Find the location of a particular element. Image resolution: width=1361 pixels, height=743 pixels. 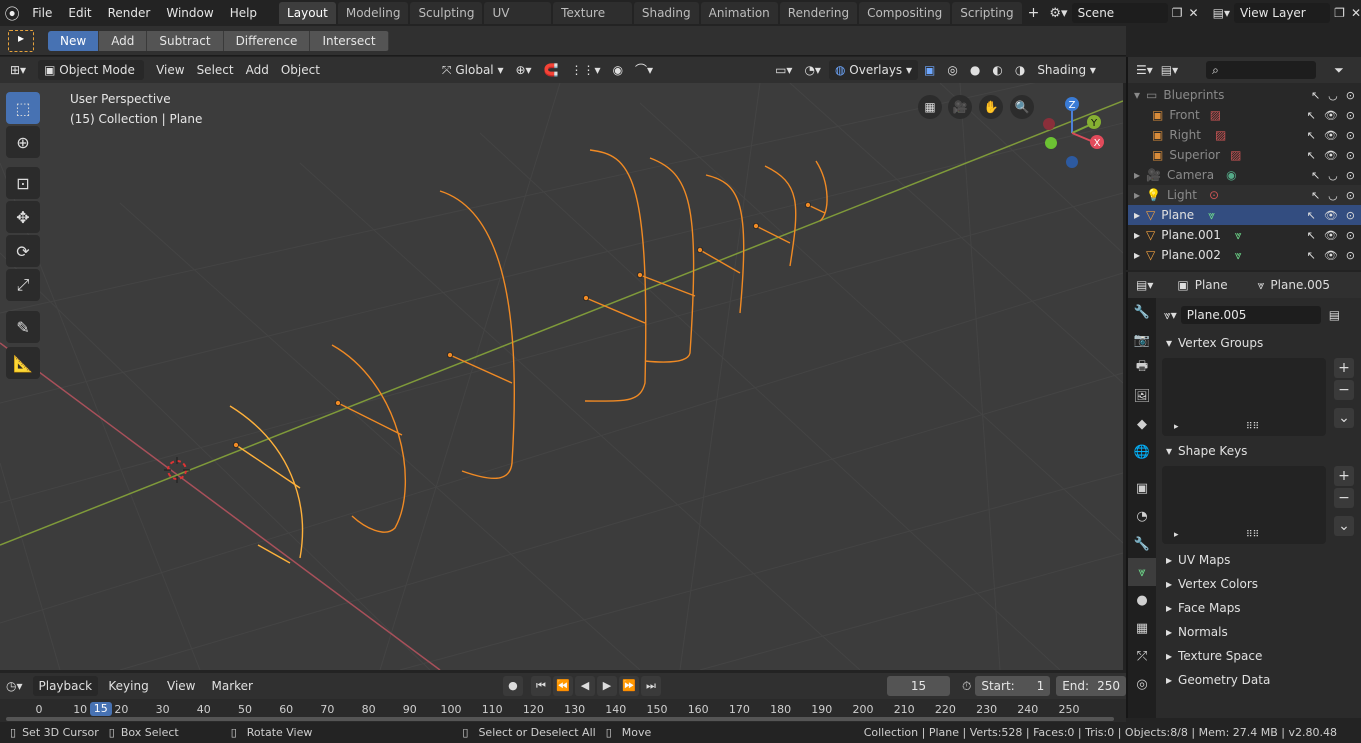

jump-start-icon: ⏮ is located at coordinates (540, 686).